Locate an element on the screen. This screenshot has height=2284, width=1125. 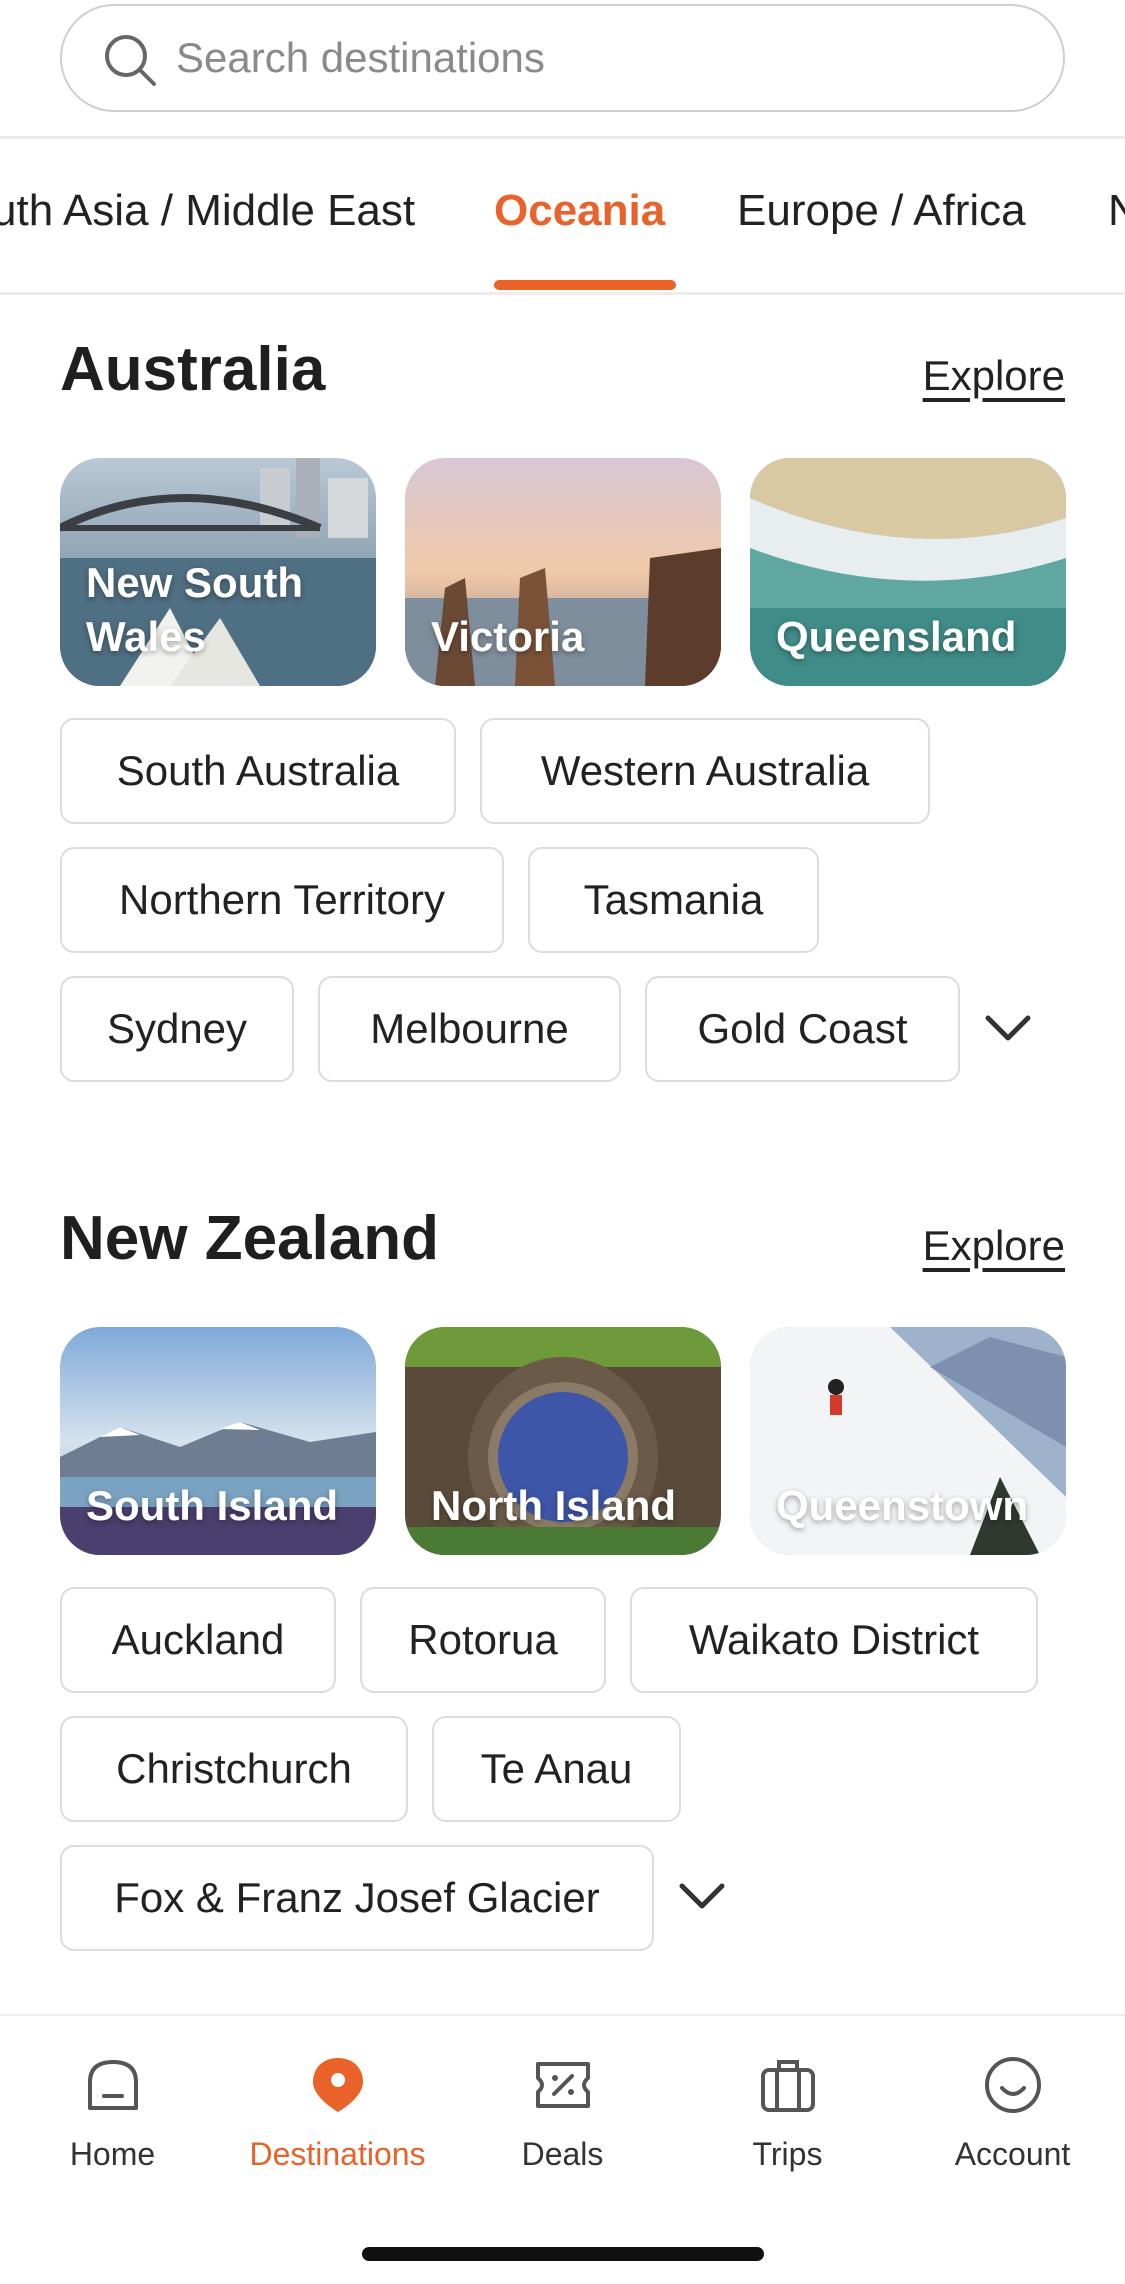
section-title: New Zealand is located at coordinates (249, 1238).